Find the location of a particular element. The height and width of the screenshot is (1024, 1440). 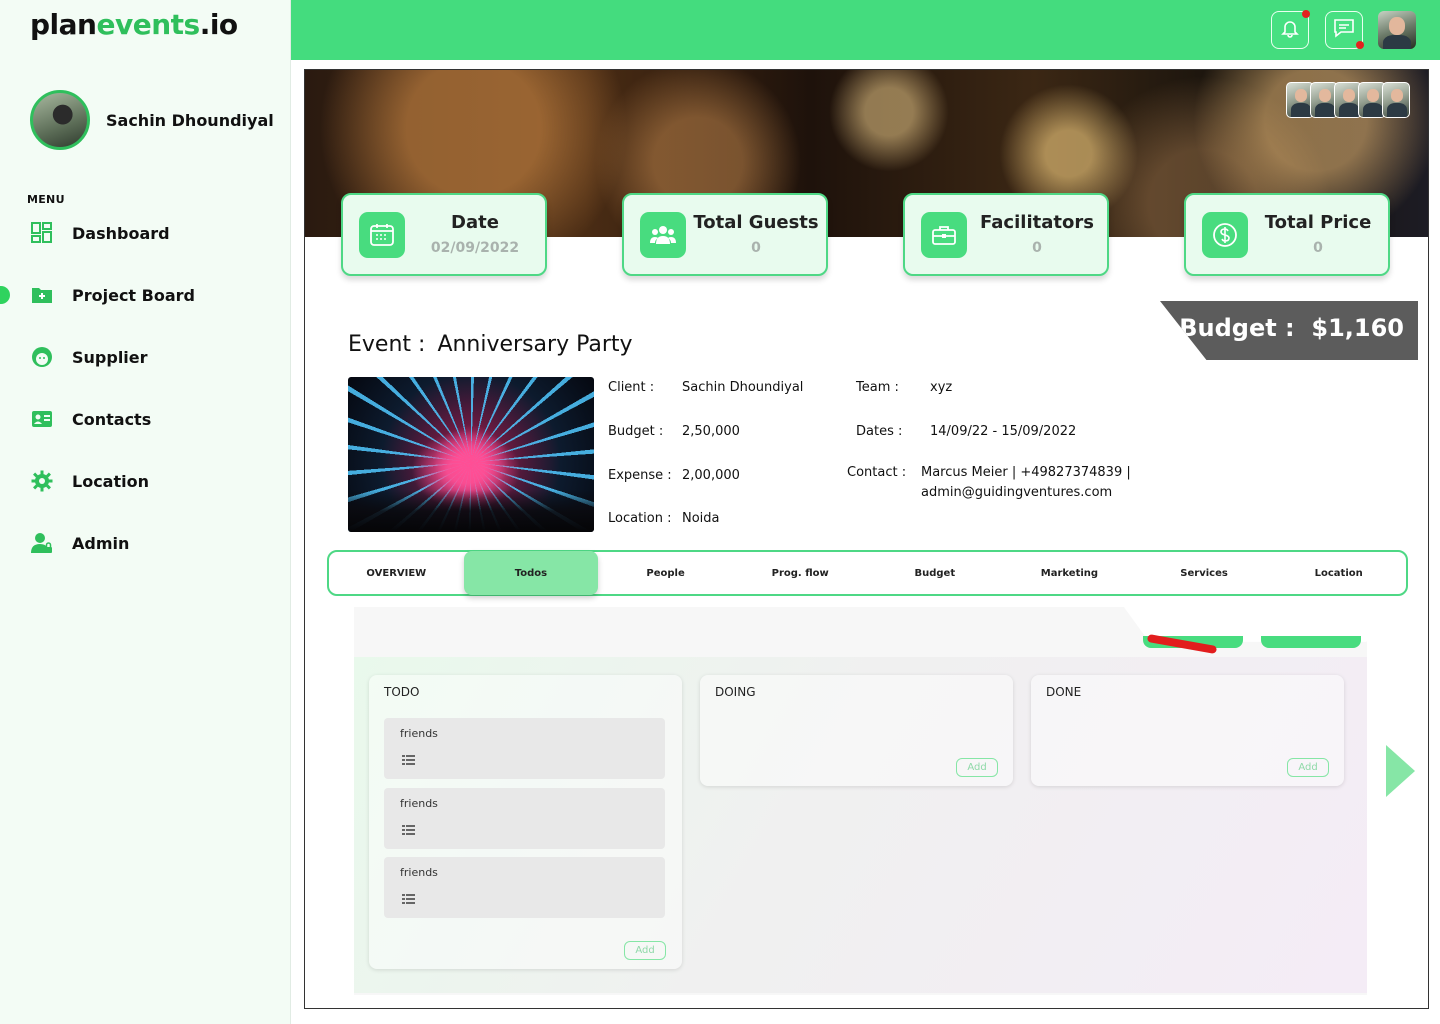

info-dates: Dates : 14/09/22 - 15/09/2022 is located at coordinates (966, 431).